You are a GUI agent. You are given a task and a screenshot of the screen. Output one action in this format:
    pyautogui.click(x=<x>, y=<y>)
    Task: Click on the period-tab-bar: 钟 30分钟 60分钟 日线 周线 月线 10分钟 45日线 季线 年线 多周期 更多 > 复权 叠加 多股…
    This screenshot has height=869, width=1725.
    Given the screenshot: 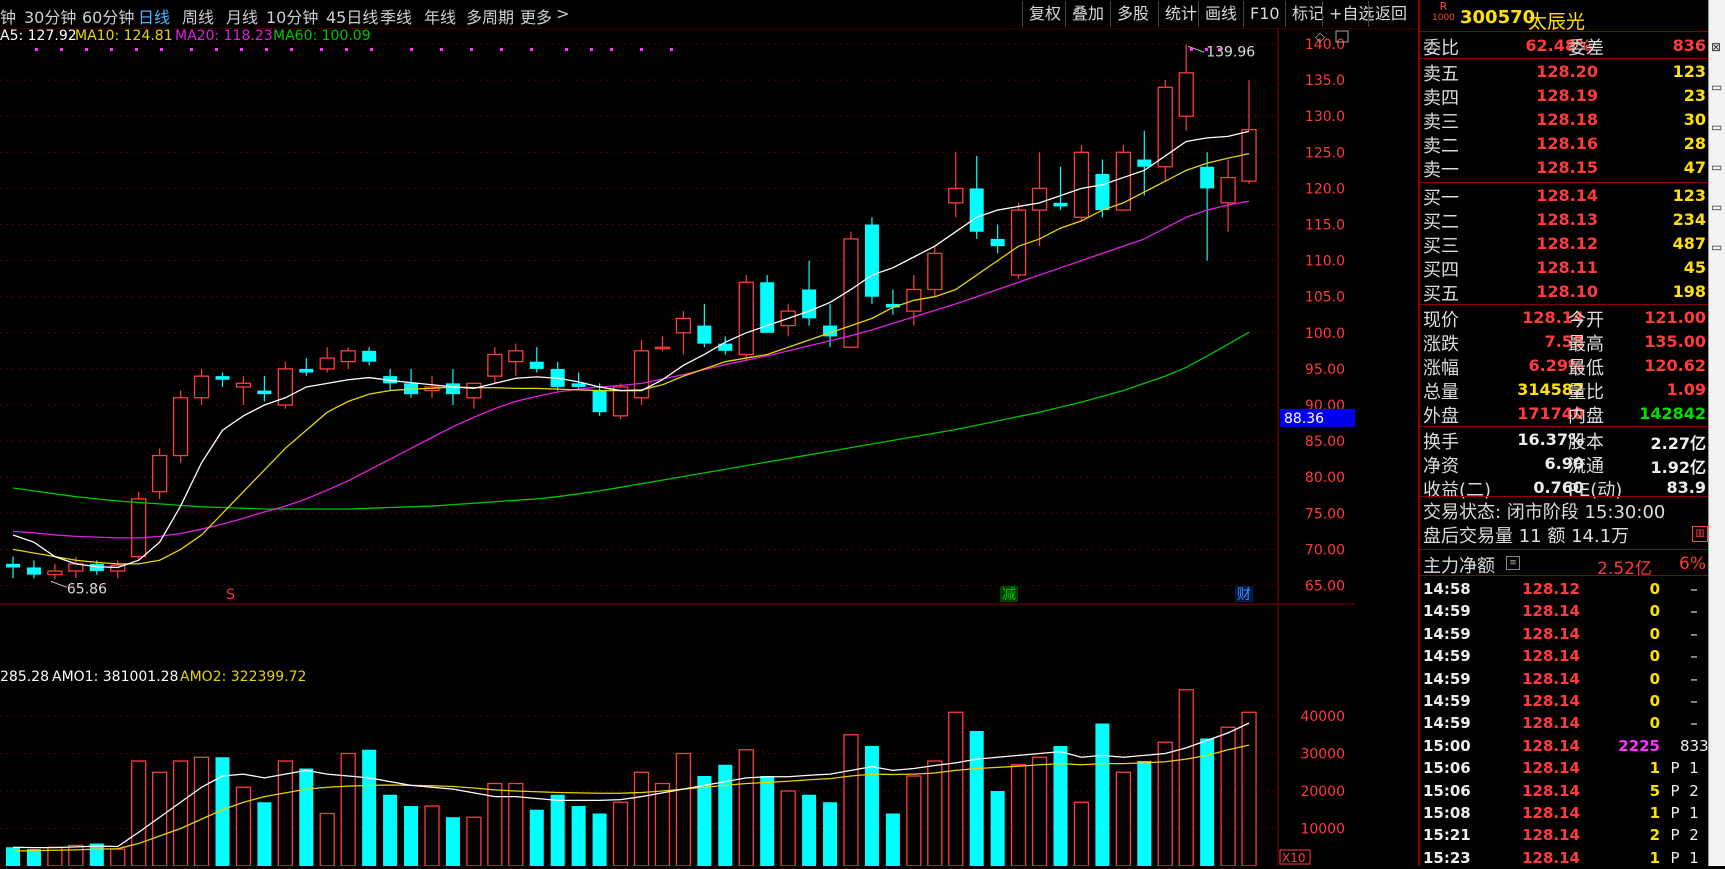 What is the action you would take?
    pyautogui.click(x=709, y=14)
    